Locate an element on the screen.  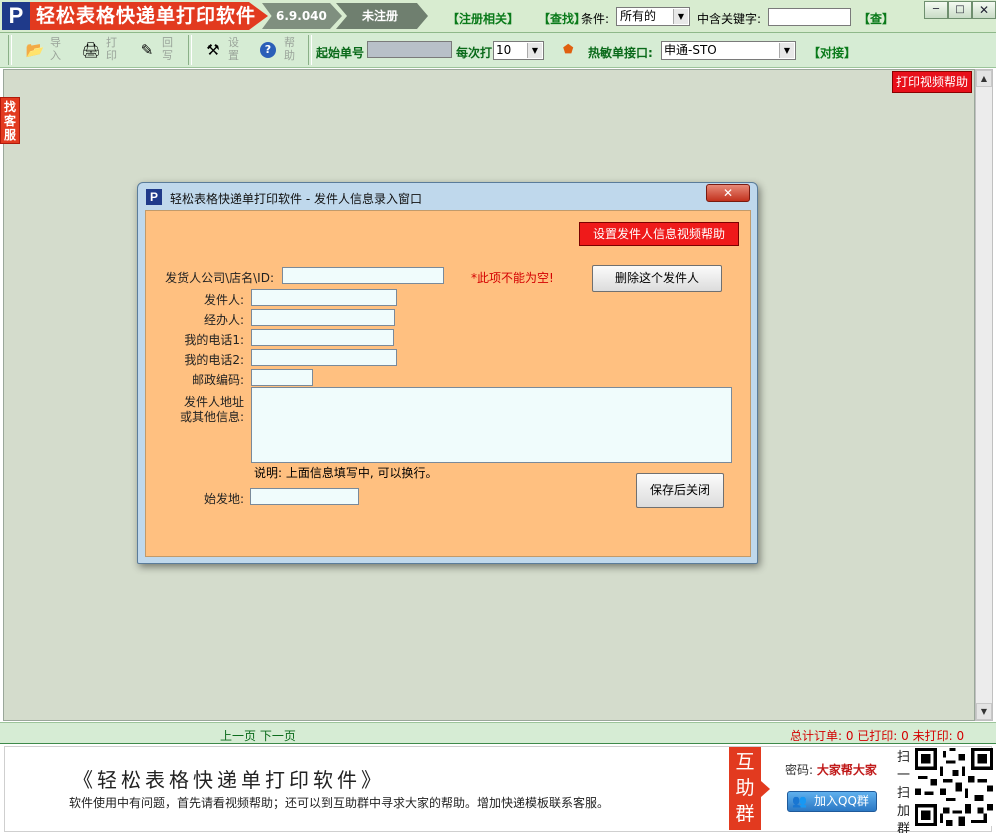
keyword-label: 中含关键字: is located at coordinates (729, 19).